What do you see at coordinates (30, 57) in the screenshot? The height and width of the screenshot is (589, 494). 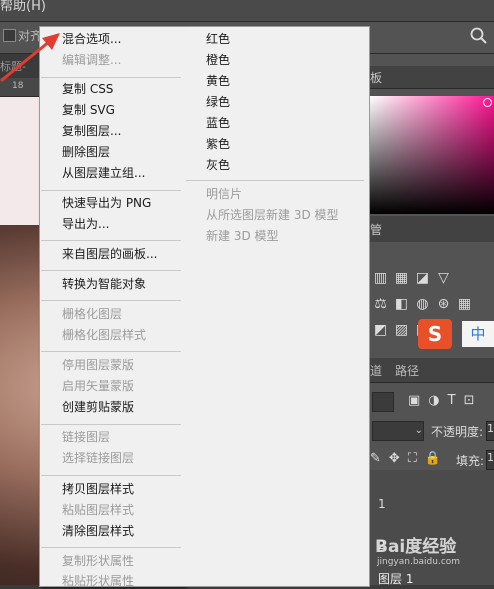 I see `annotation-arrow-icon` at bounding box center [30, 57].